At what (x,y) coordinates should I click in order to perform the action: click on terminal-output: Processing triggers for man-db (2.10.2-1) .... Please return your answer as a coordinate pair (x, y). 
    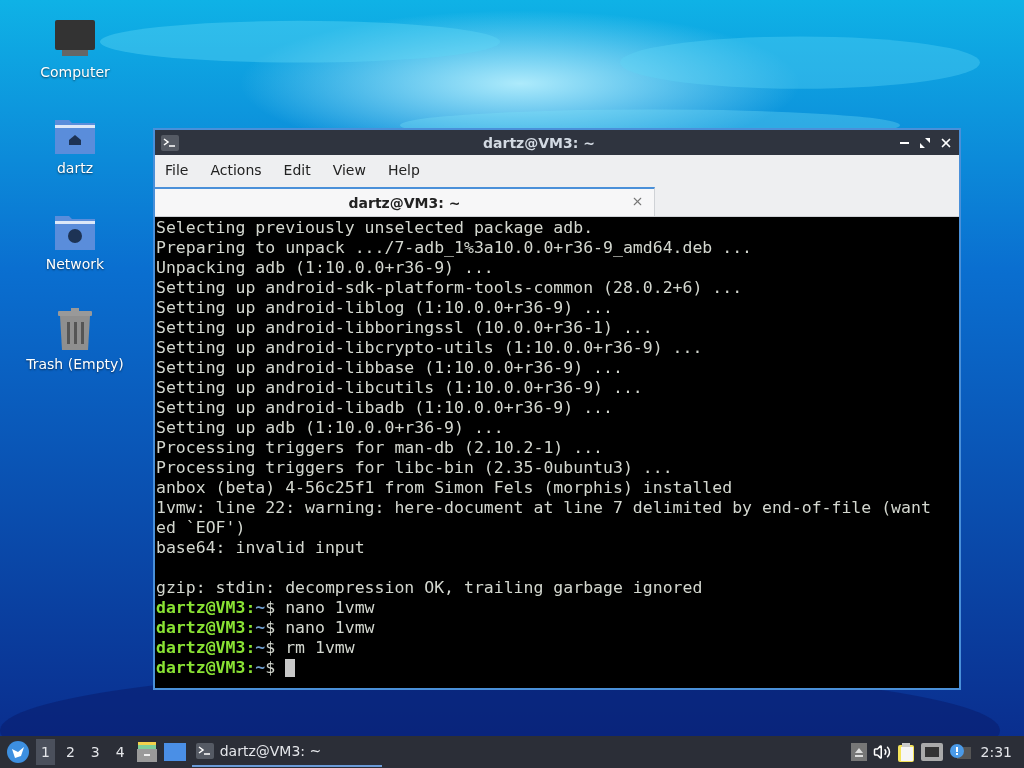
    Looking at the image, I should click on (380, 448).